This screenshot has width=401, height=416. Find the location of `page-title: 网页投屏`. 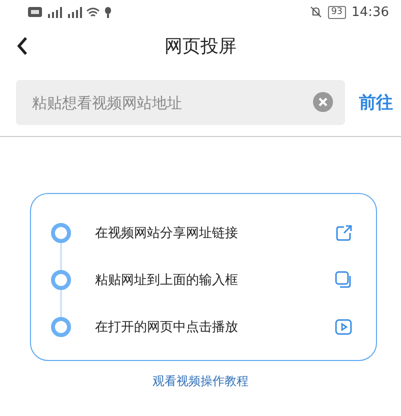

page-title: 网页投屏 is located at coordinates (200, 46).